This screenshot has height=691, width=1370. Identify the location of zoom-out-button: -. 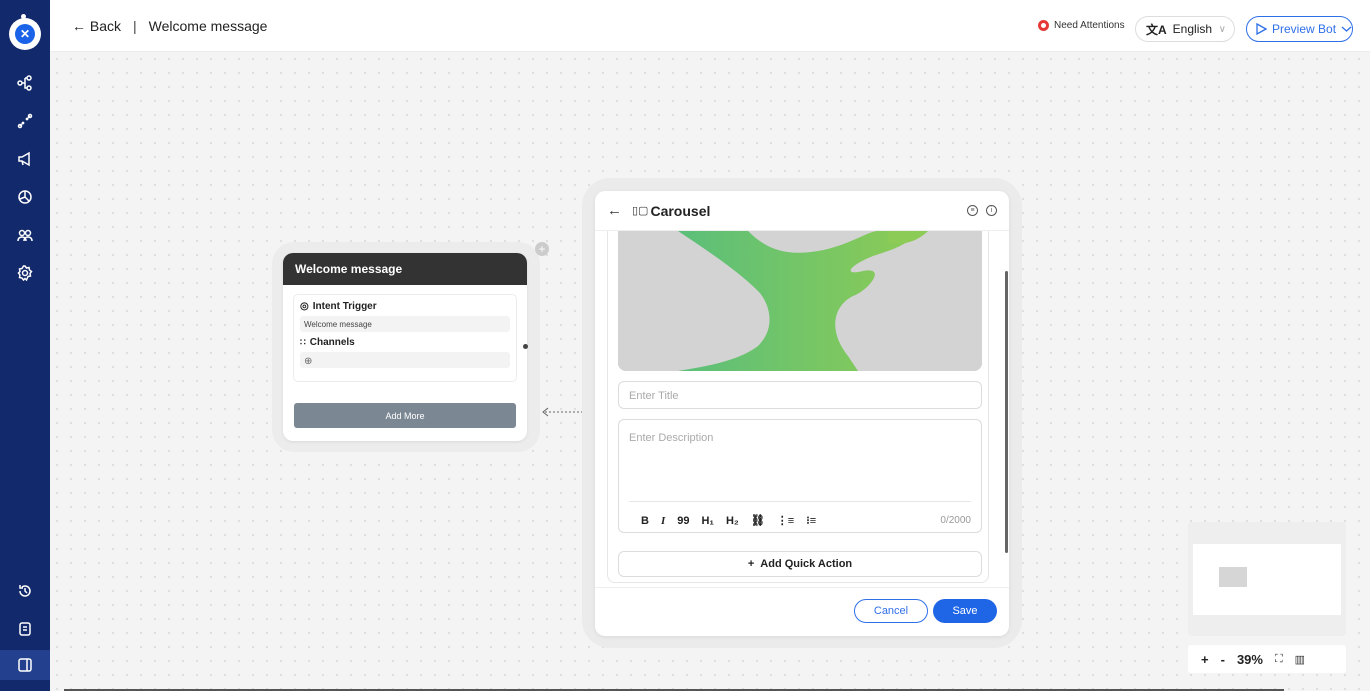
(1223, 659).